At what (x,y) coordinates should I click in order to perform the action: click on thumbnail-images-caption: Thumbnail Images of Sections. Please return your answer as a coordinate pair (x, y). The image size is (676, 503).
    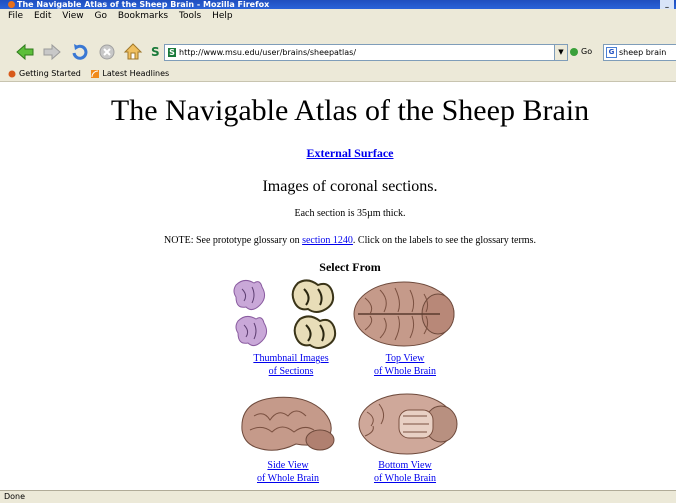
    Looking at the image, I should click on (291, 365).